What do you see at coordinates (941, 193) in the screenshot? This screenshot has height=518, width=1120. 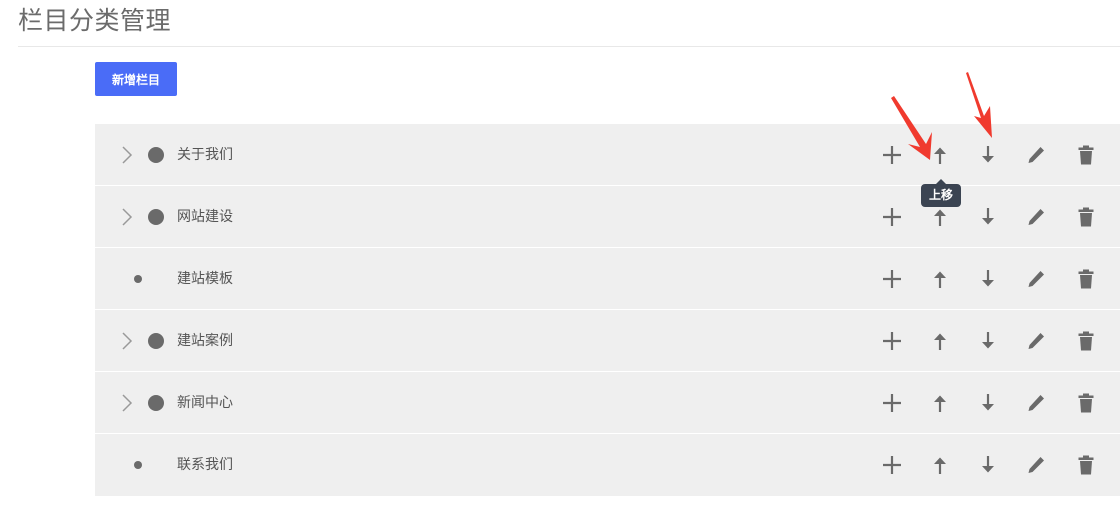 I see `move-up-tooltip: 上移` at bounding box center [941, 193].